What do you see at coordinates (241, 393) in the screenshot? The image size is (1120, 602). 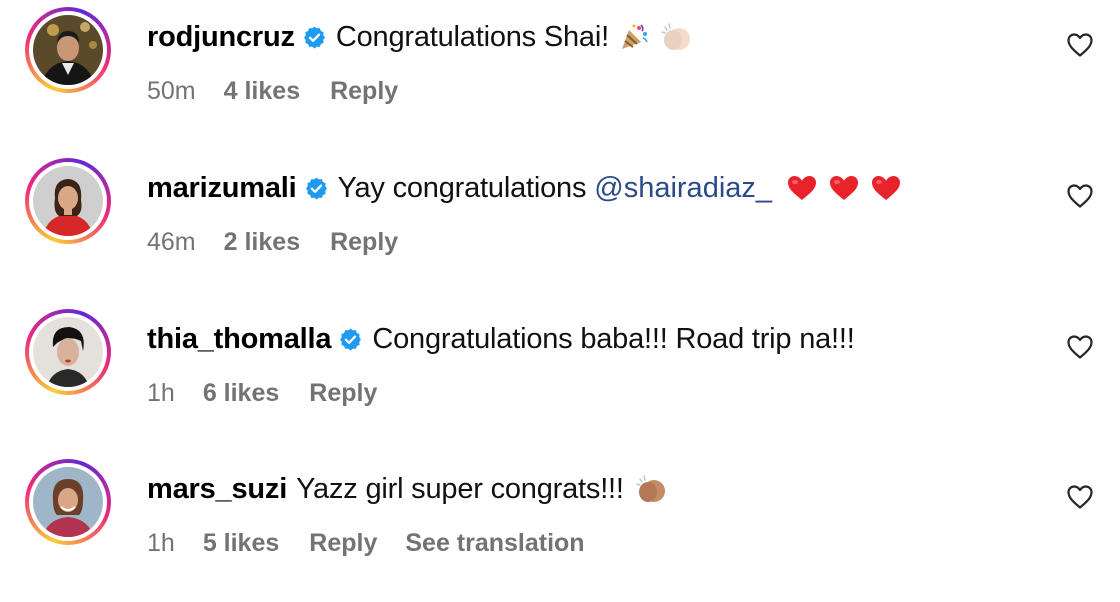 I see `likes-count: 6 likes` at bounding box center [241, 393].